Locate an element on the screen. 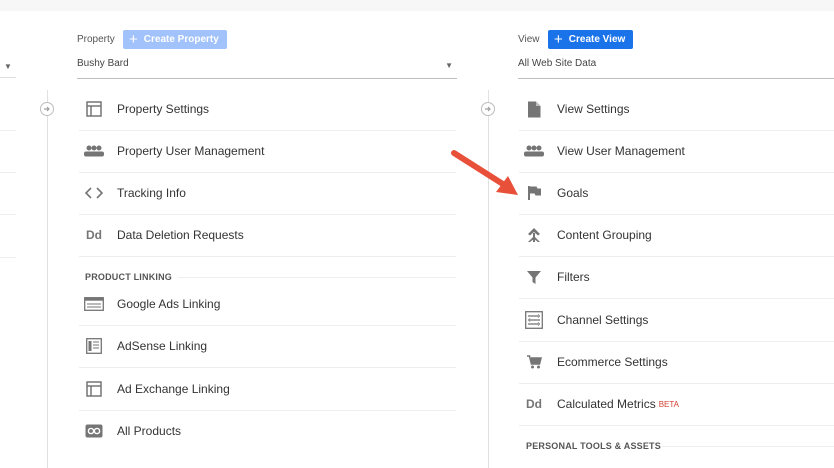 The width and height of the screenshot is (834, 468). menu-item-adsense-linking: AdSense Linking is located at coordinates (267, 346).